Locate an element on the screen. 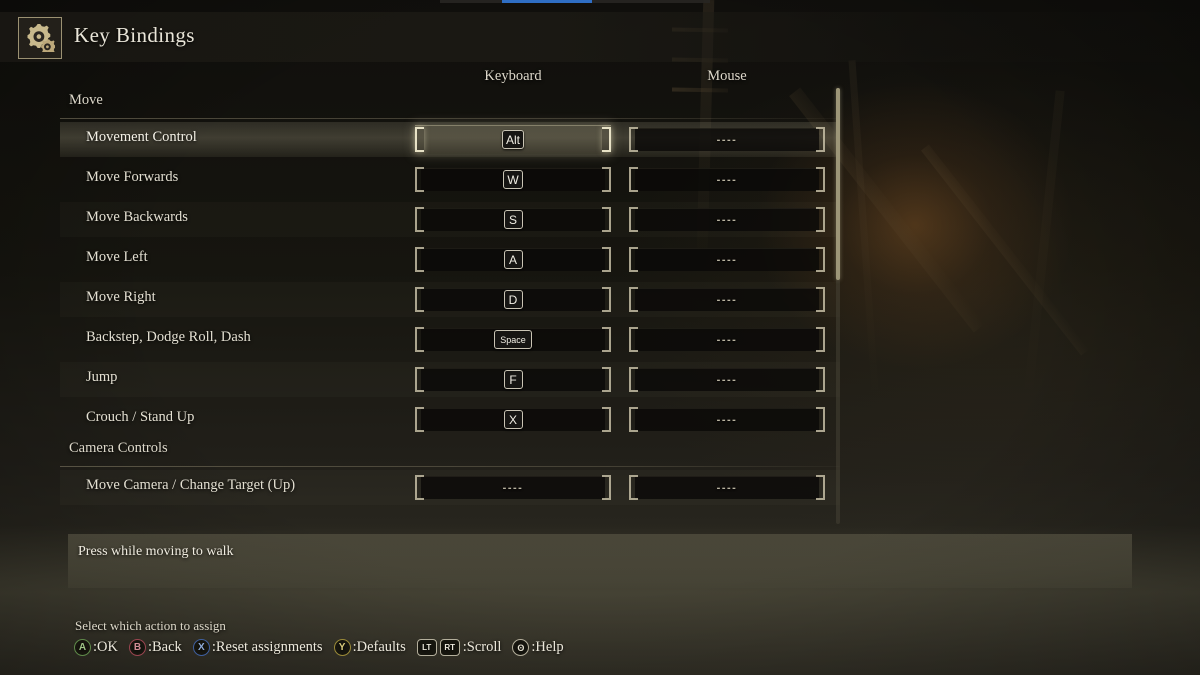  top-progress-indicator is located at coordinates (575, 1).